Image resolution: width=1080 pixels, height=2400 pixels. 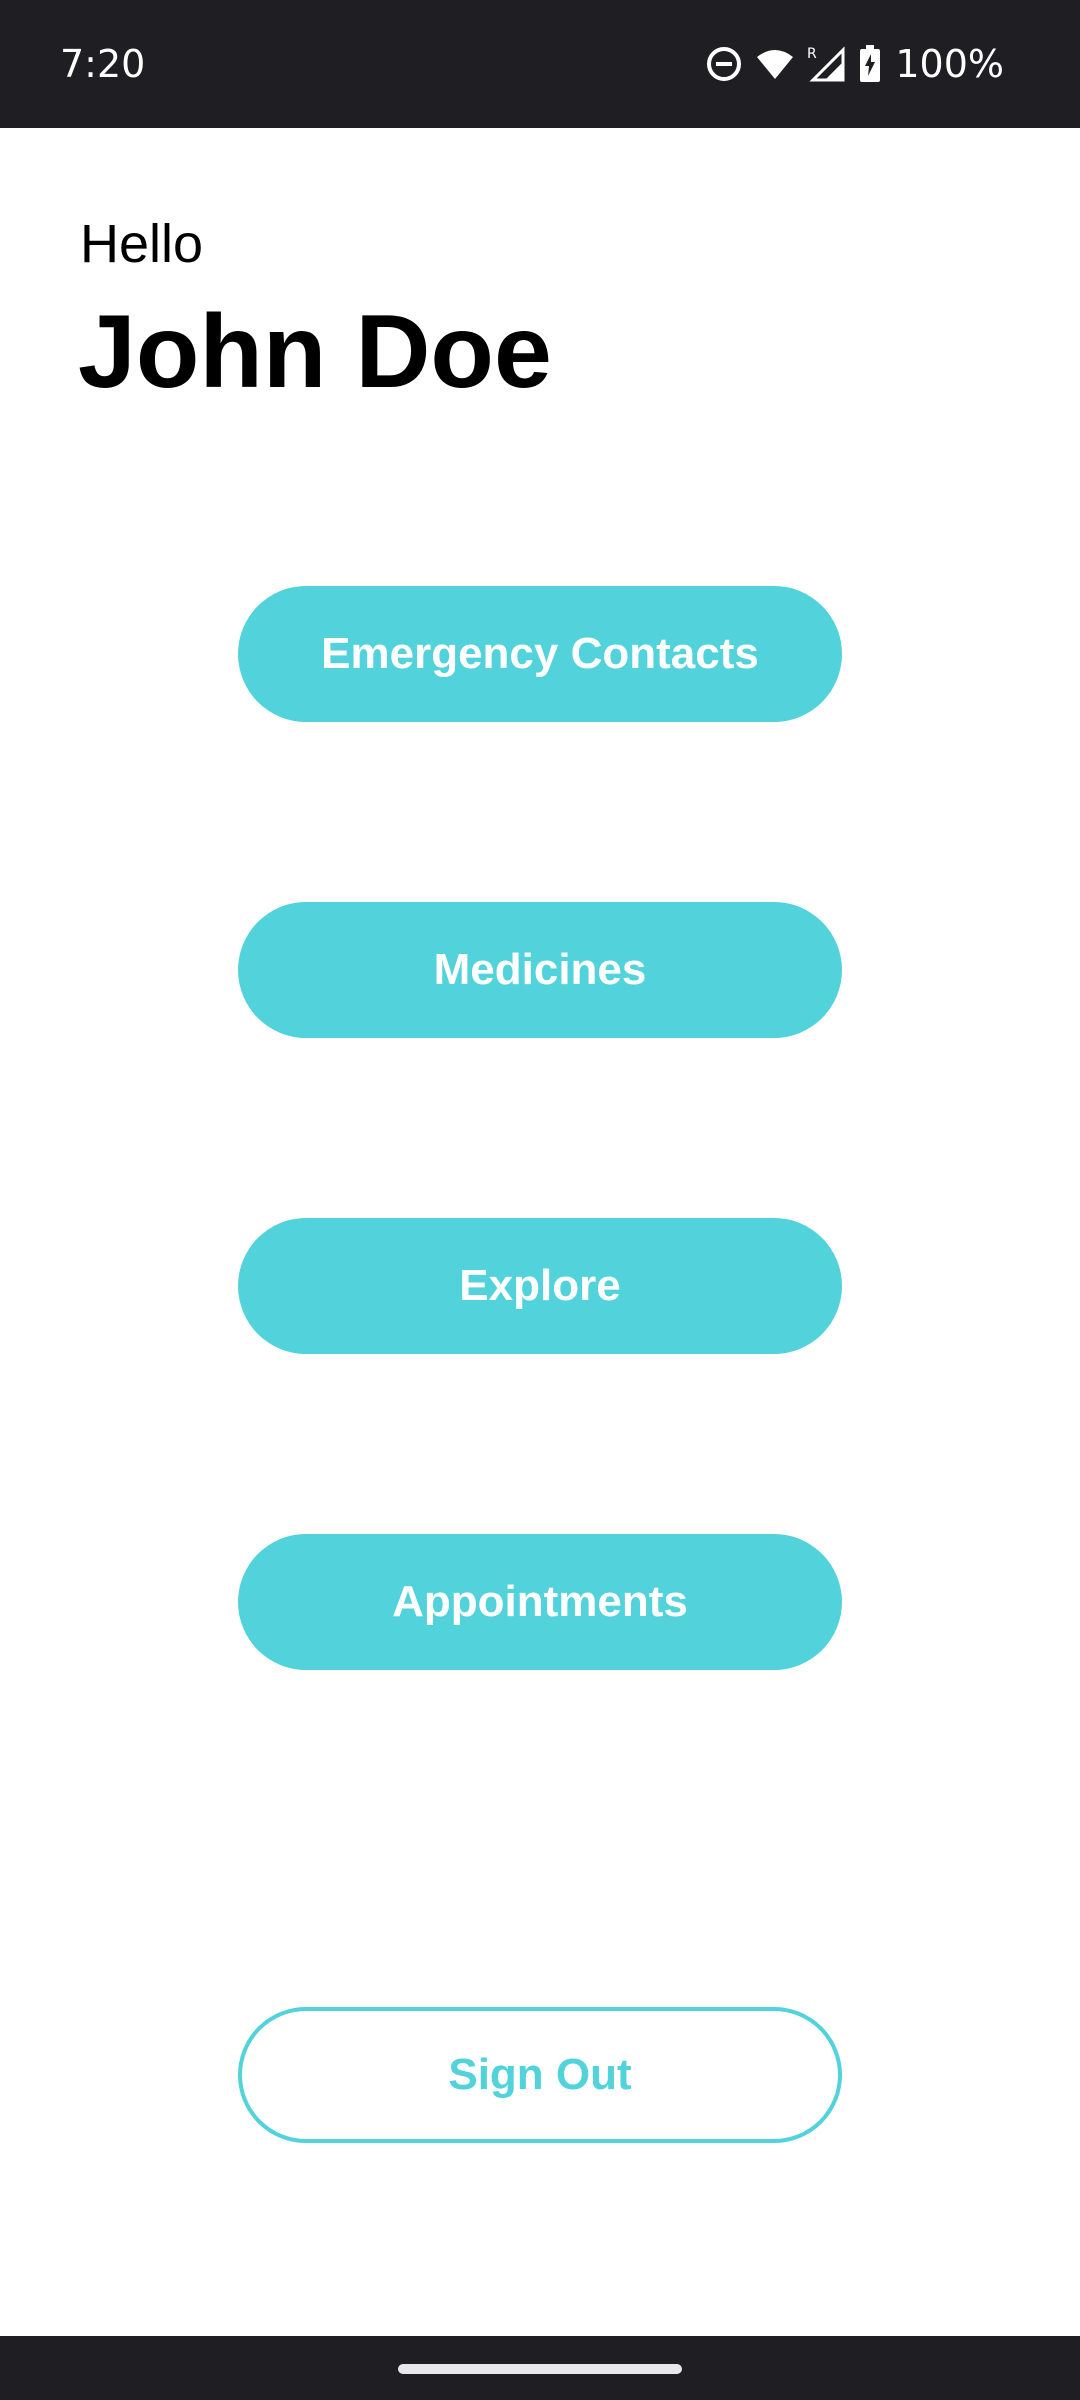 I want to click on status-icons: R 100%, so click(x=854, y=64).